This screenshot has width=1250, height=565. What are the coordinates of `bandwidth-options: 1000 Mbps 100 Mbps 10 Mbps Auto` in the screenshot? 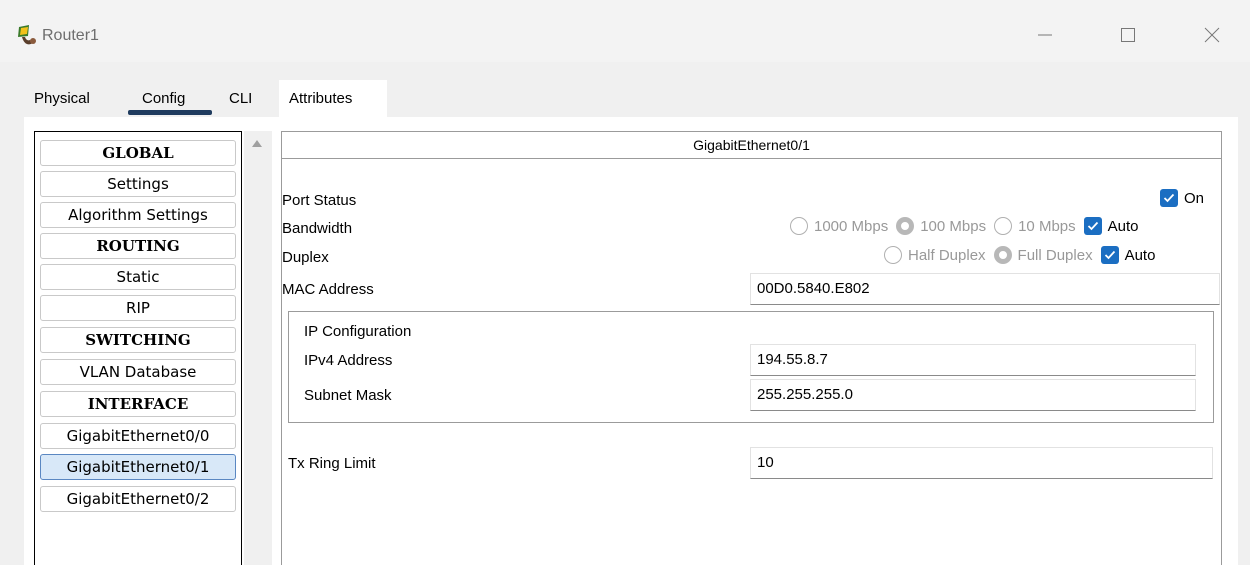 It's located at (968, 226).